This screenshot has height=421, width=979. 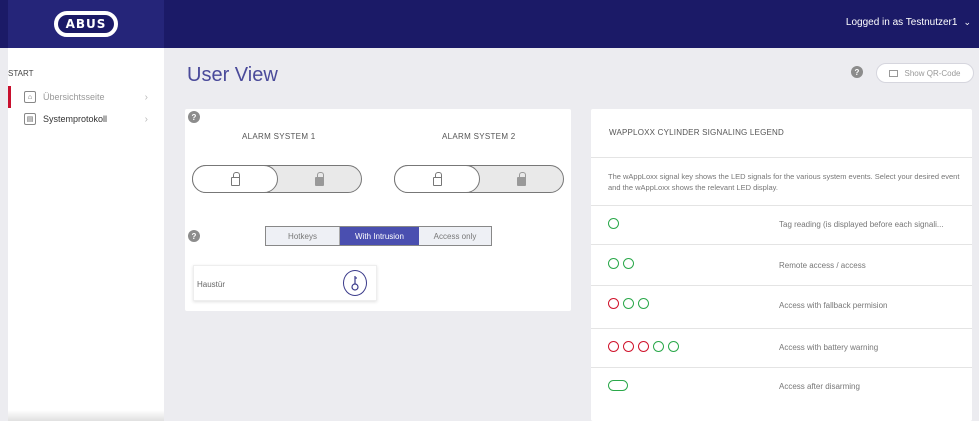 I want to click on sidebar-footer, so click(x=86, y=415).